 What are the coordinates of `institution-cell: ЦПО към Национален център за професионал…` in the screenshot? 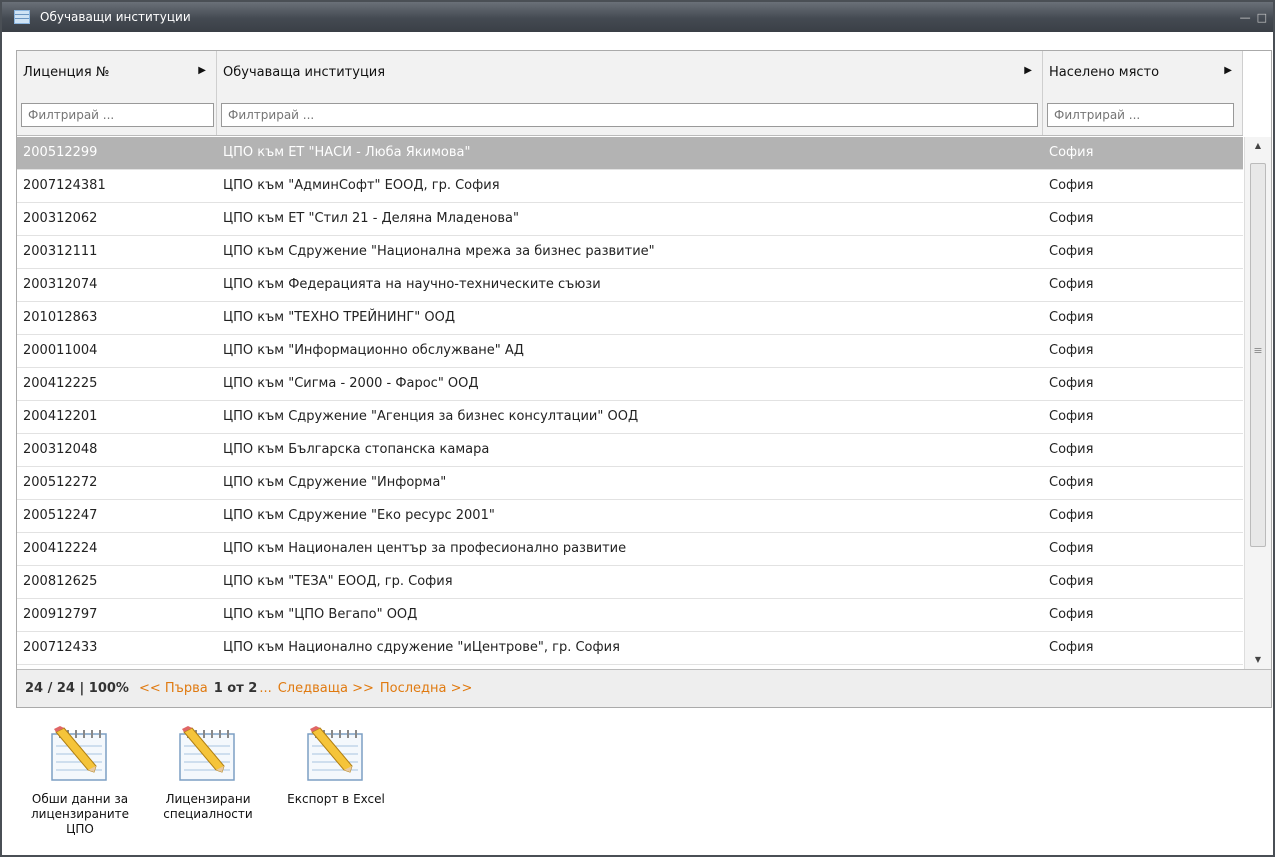 It's located at (425, 548).